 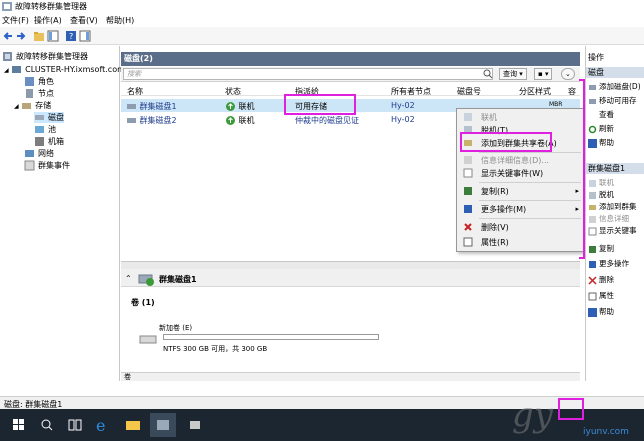 What do you see at coordinates (178, 279) in the screenshot?
I see `detail-title: 群集磁盘1` at bounding box center [178, 279].